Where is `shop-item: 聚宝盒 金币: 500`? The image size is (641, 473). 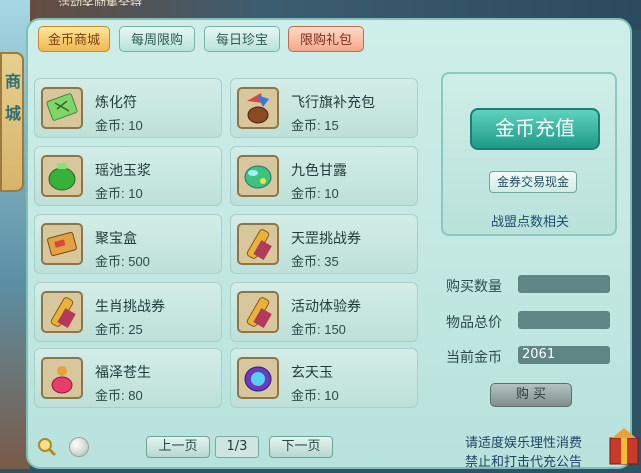
shop-item: 聚宝盒 金币: 500 is located at coordinates (128, 244).